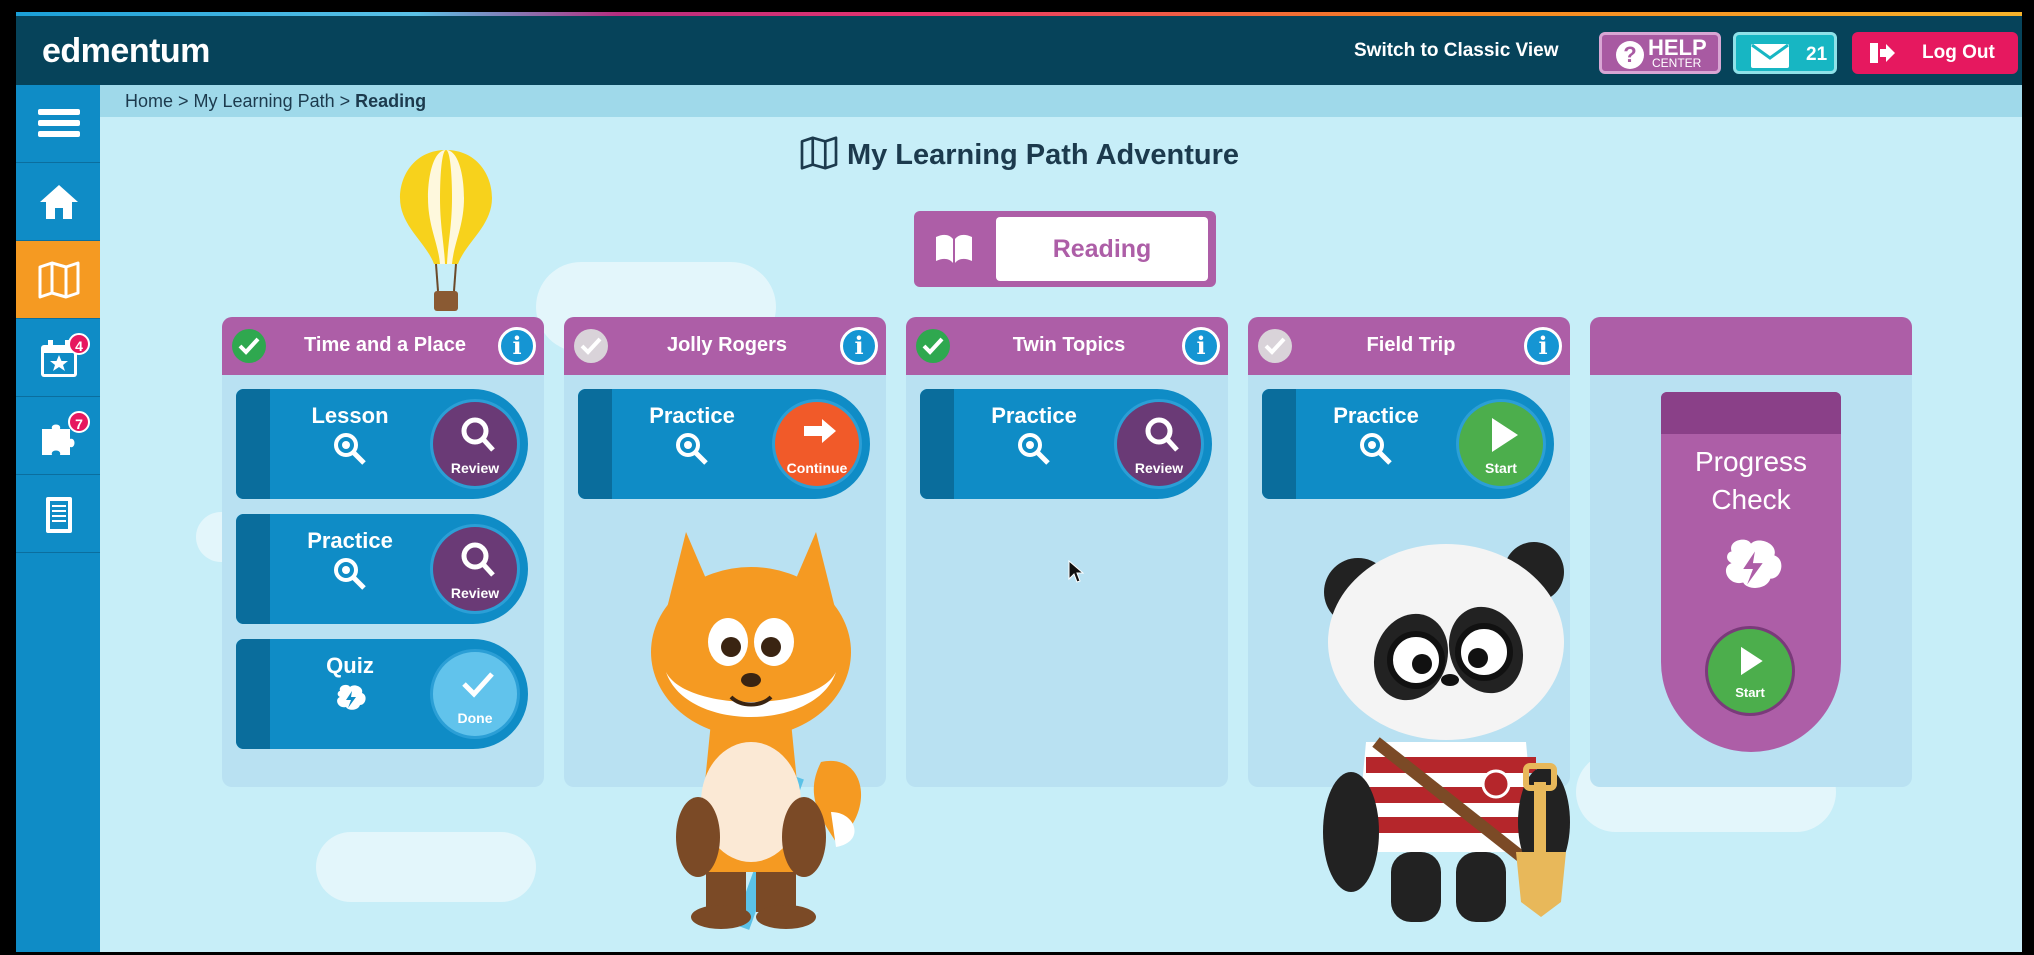 This screenshot has width=2034, height=955. I want to click on logout-button: Log Out, so click(1935, 53).